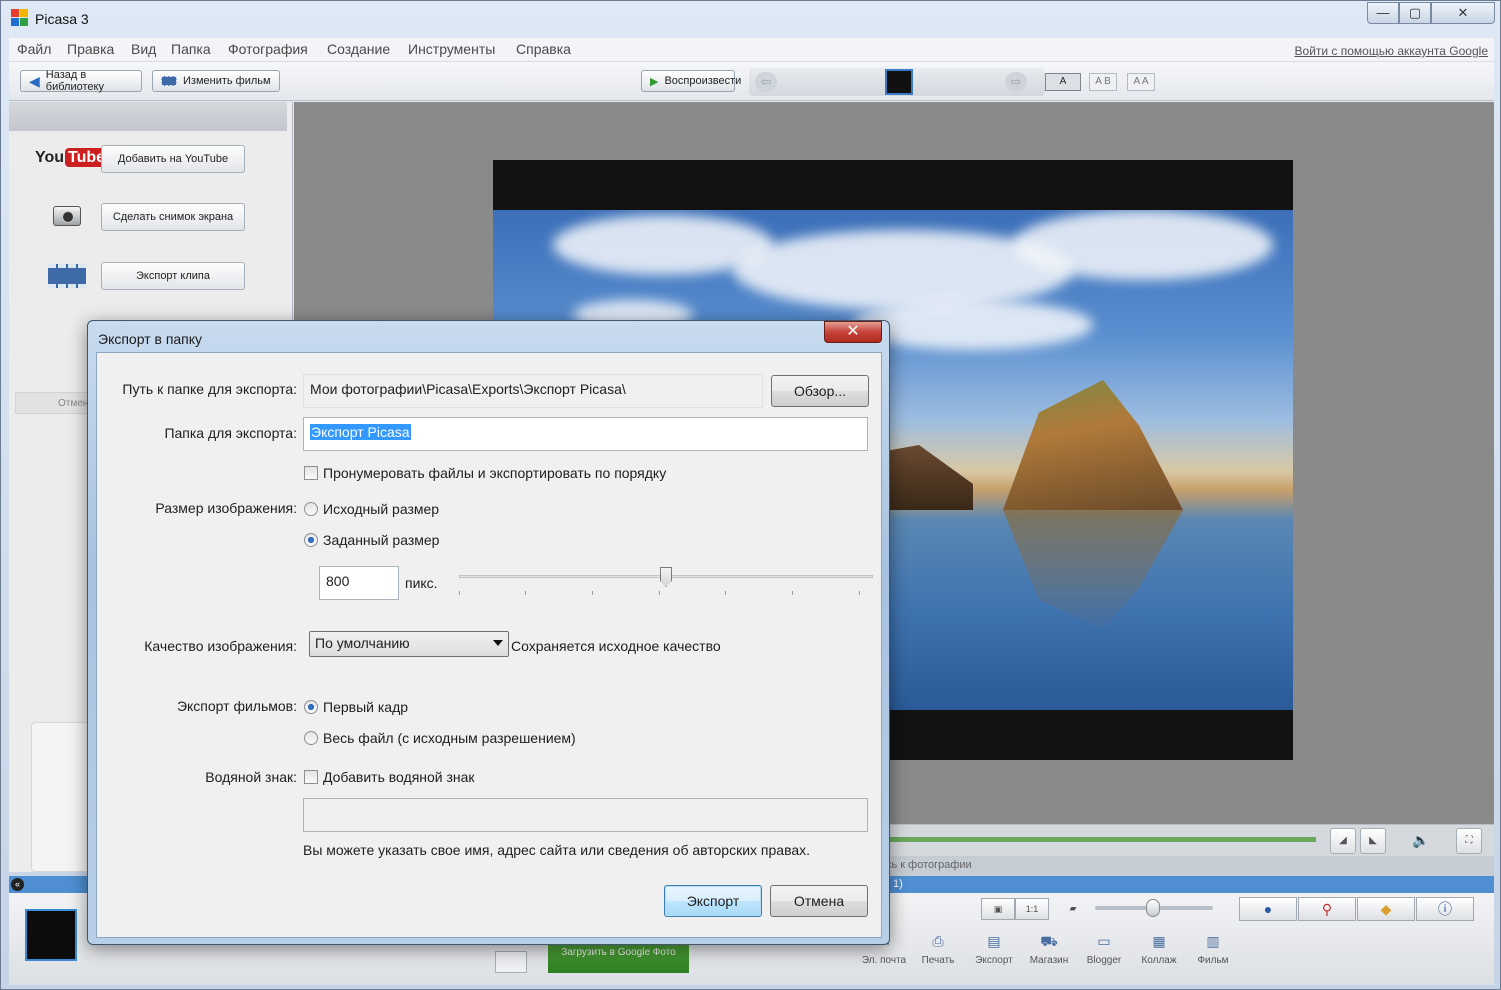 Image resolution: width=1501 pixels, height=990 pixels. What do you see at coordinates (766, 82) in the screenshot?
I see `previous-arrow-icon: ⇦` at bounding box center [766, 82].